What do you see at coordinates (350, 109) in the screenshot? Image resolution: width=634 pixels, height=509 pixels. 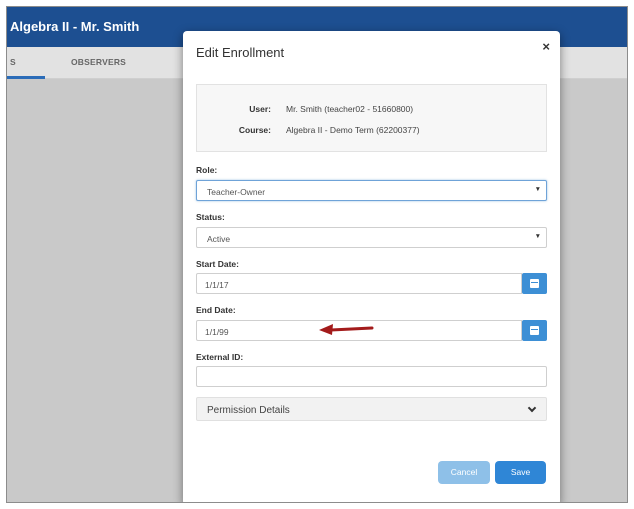 I see `user-value: Mr. Smith (teacher02 - 51660800)` at bounding box center [350, 109].